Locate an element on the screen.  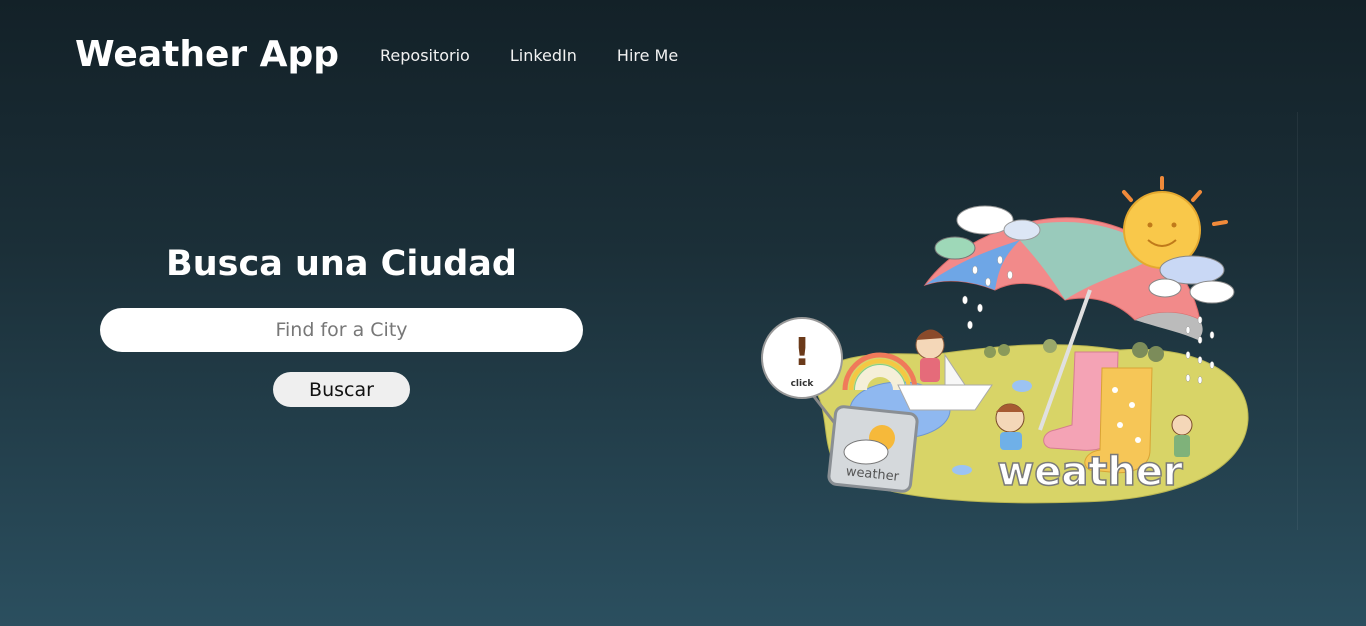
weather-sign-icon: weather is located at coordinates (873, 449).